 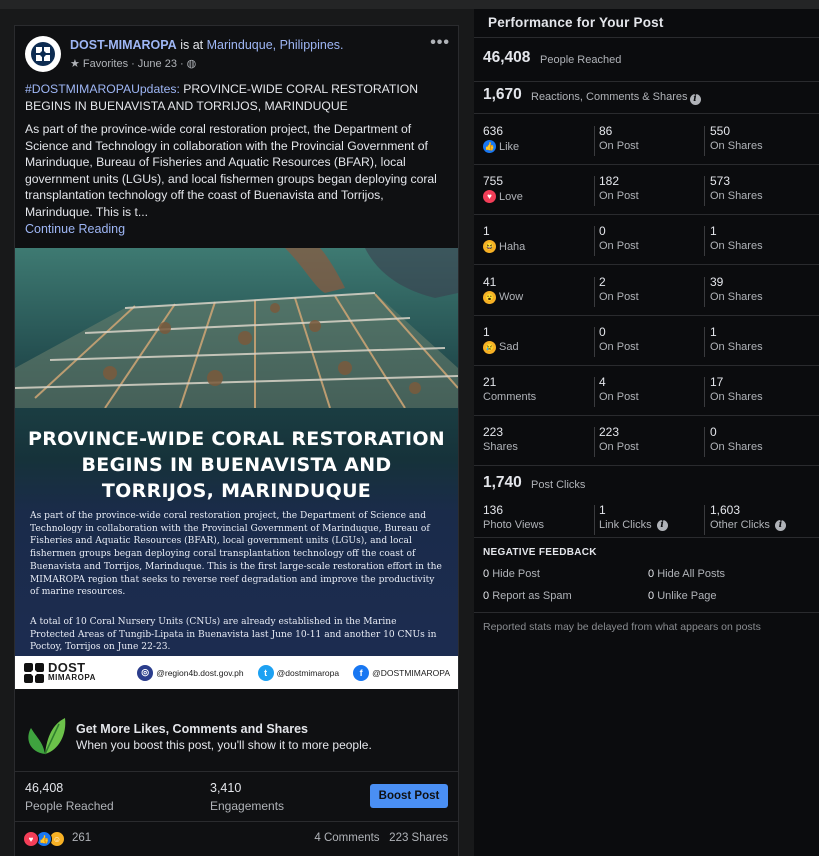 What do you see at coordinates (501, 138) in the screenshot?
I see `reaction-total-cell: 636 👍 Like` at bounding box center [501, 138].